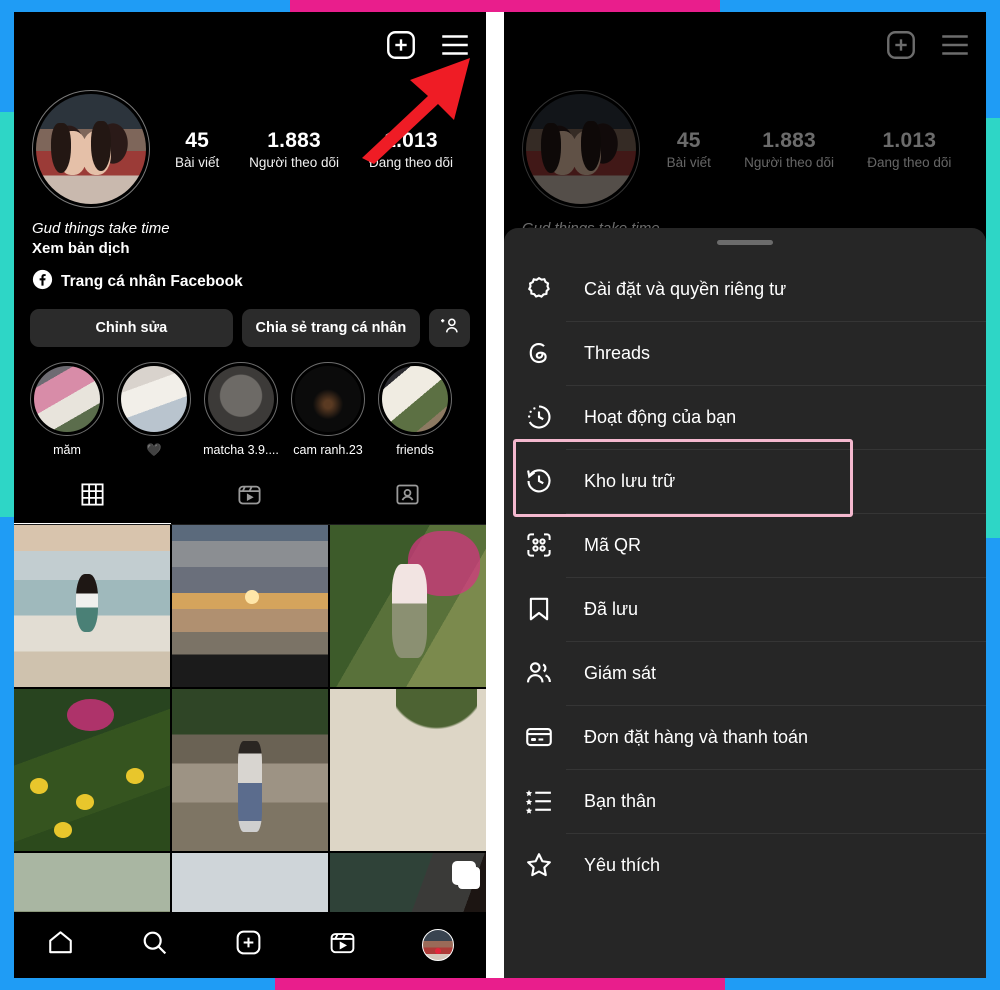 This screenshot has width=1000, height=990. I want to click on reels-icon, so click(342, 945).